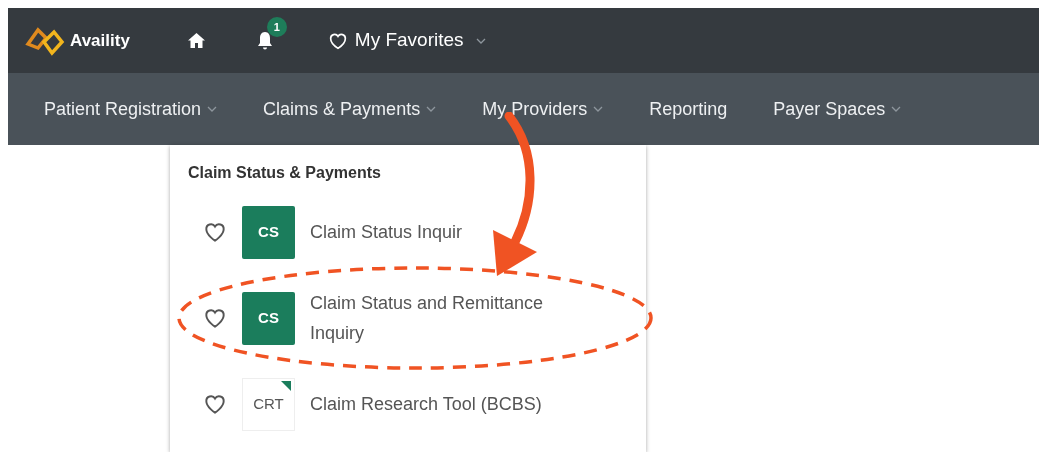 The height and width of the screenshot is (452, 1039). Describe the element at coordinates (276, 27) in the screenshot. I see `notification-badge: 1` at that location.